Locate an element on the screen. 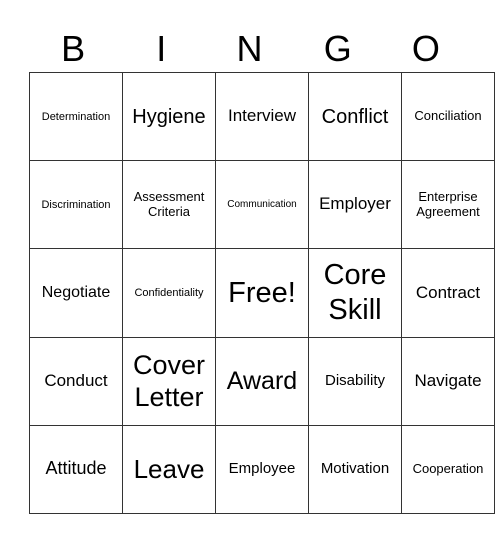 The width and height of the screenshot is (500, 544). bingo-cell: Interview is located at coordinates (262, 116).